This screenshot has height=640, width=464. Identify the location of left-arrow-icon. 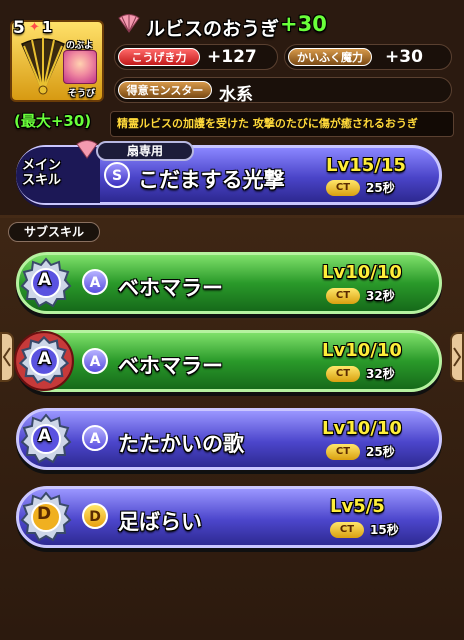
(7, 357).